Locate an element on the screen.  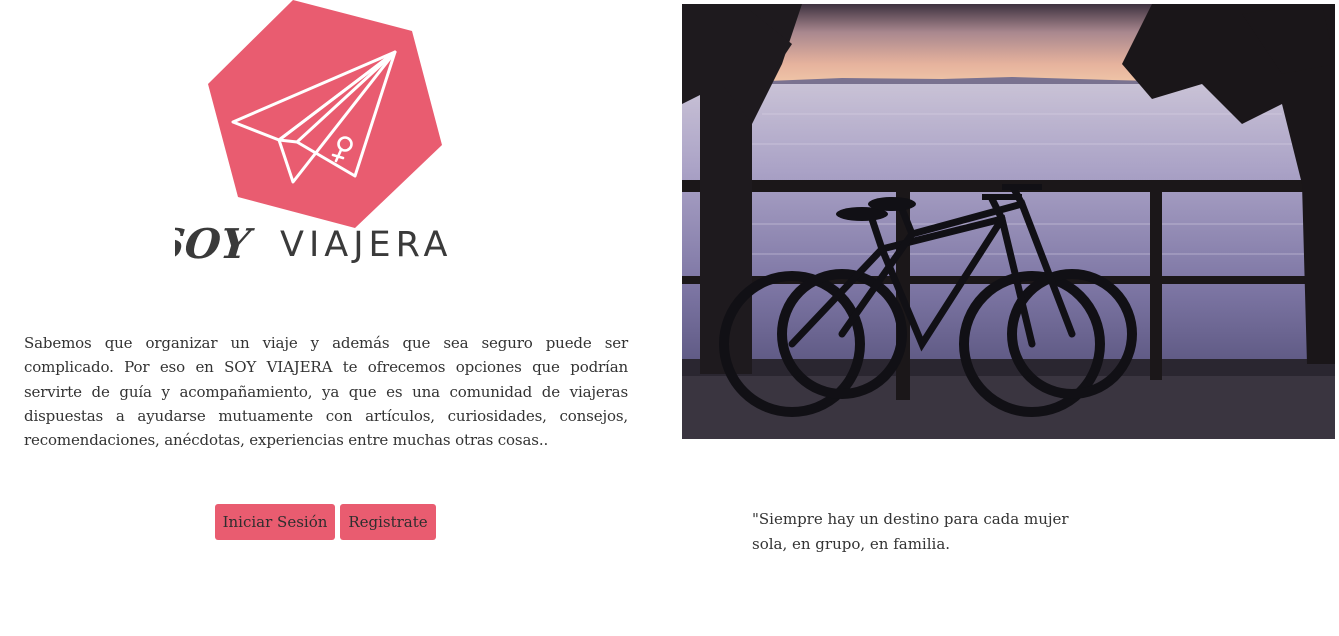
hexagon-shape is located at coordinates (325, 114).